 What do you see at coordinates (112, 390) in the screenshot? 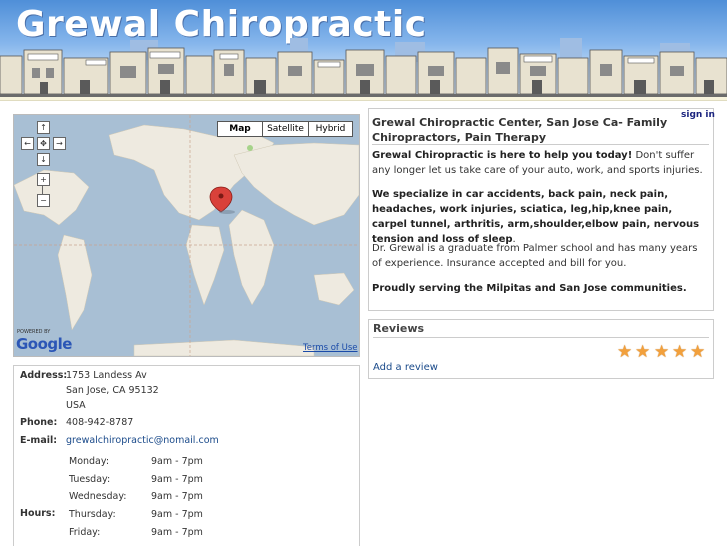
I see `address-line-2: San Jose, CA 95132` at bounding box center [112, 390].